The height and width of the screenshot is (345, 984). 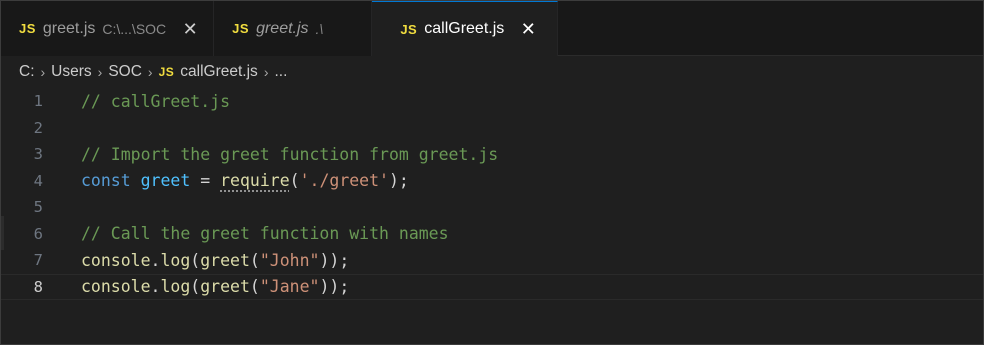 What do you see at coordinates (255, 181) in the screenshot?
I see `function-token: require` at bounding box center [255, 181].